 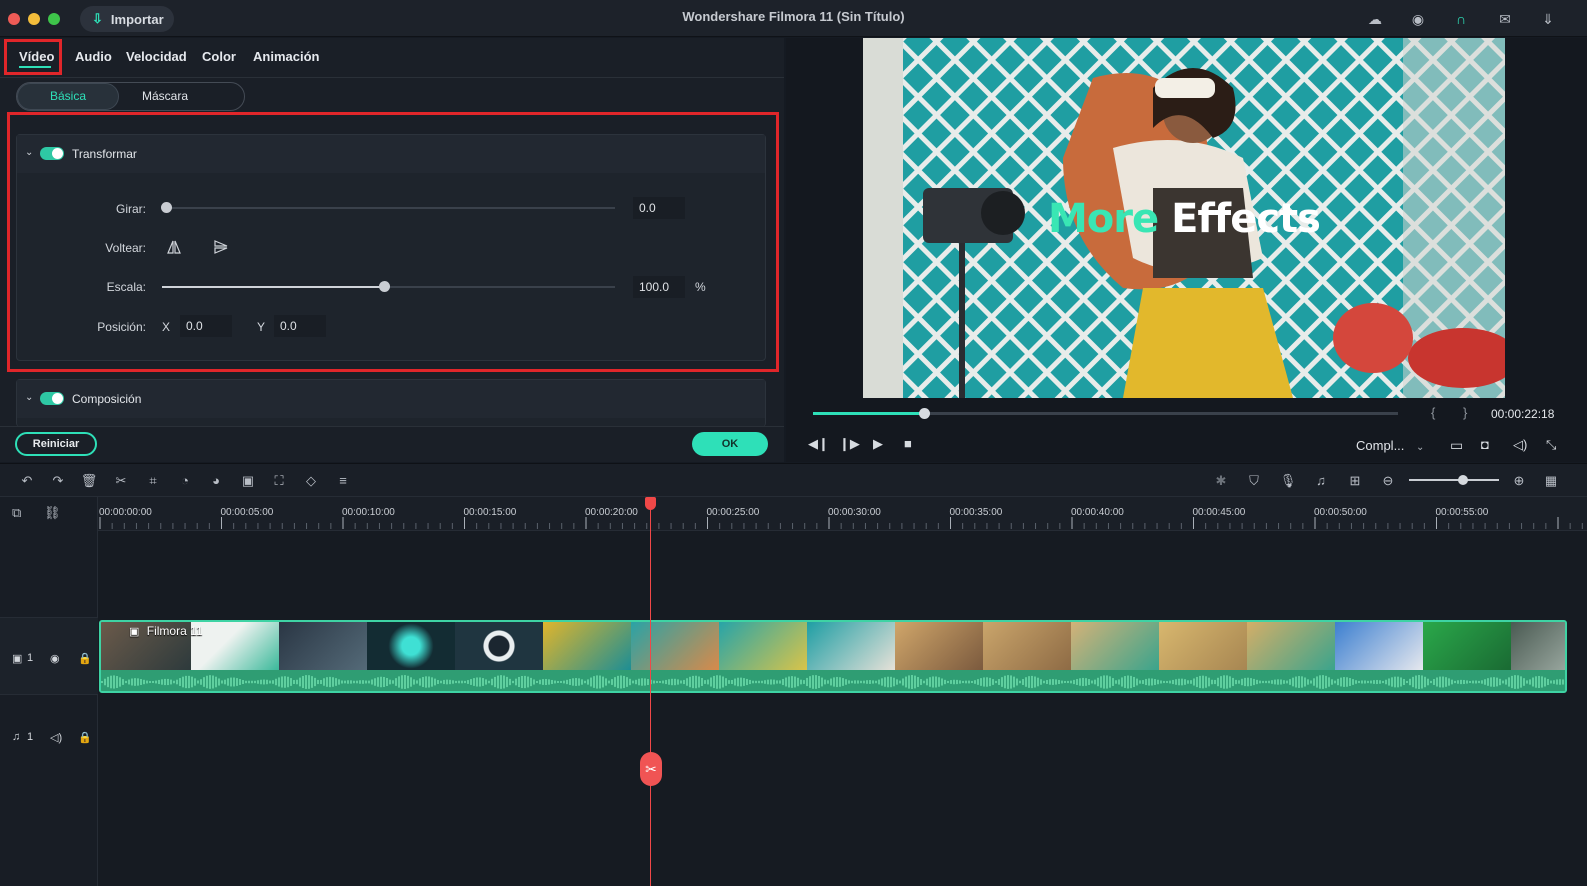 What do you see at coordinates (311, 481) in the screenshot?
I see `keyframe-icon: ◇` at bounding box center [311, 481].